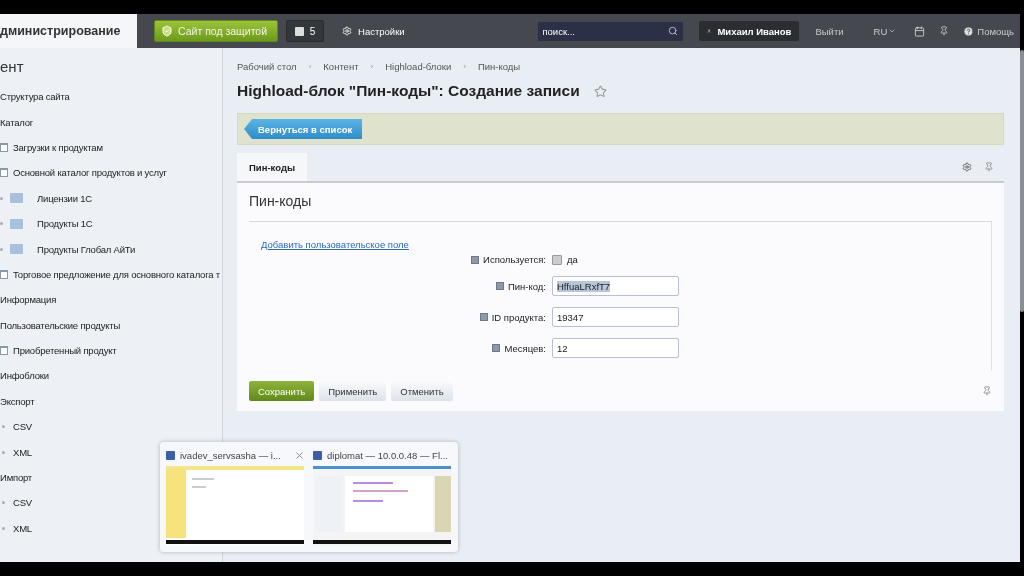  Describe the element at coordinates (116, 274) in the screenshot. I see `sidebar-item: Торговое предложение для основного каталога т` at that location.